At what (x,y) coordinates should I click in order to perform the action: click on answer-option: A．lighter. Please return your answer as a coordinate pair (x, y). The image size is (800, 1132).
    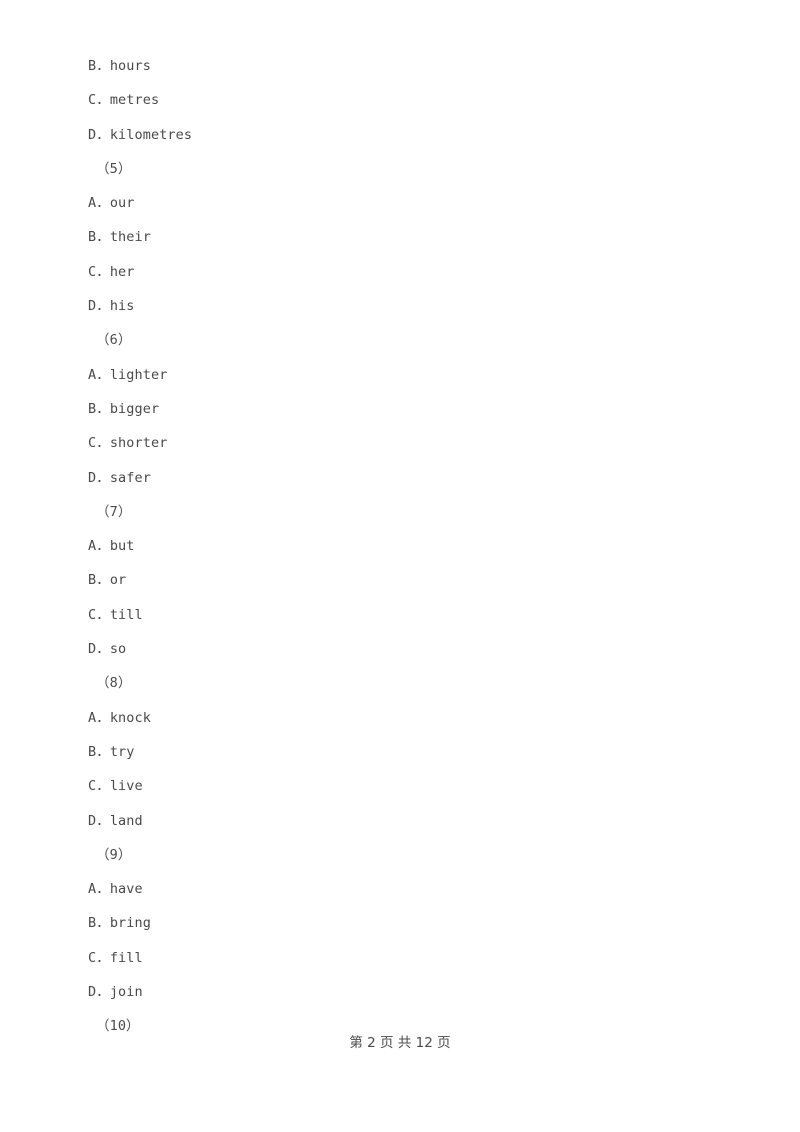
    Looking at the image, I should click on (128, 374).